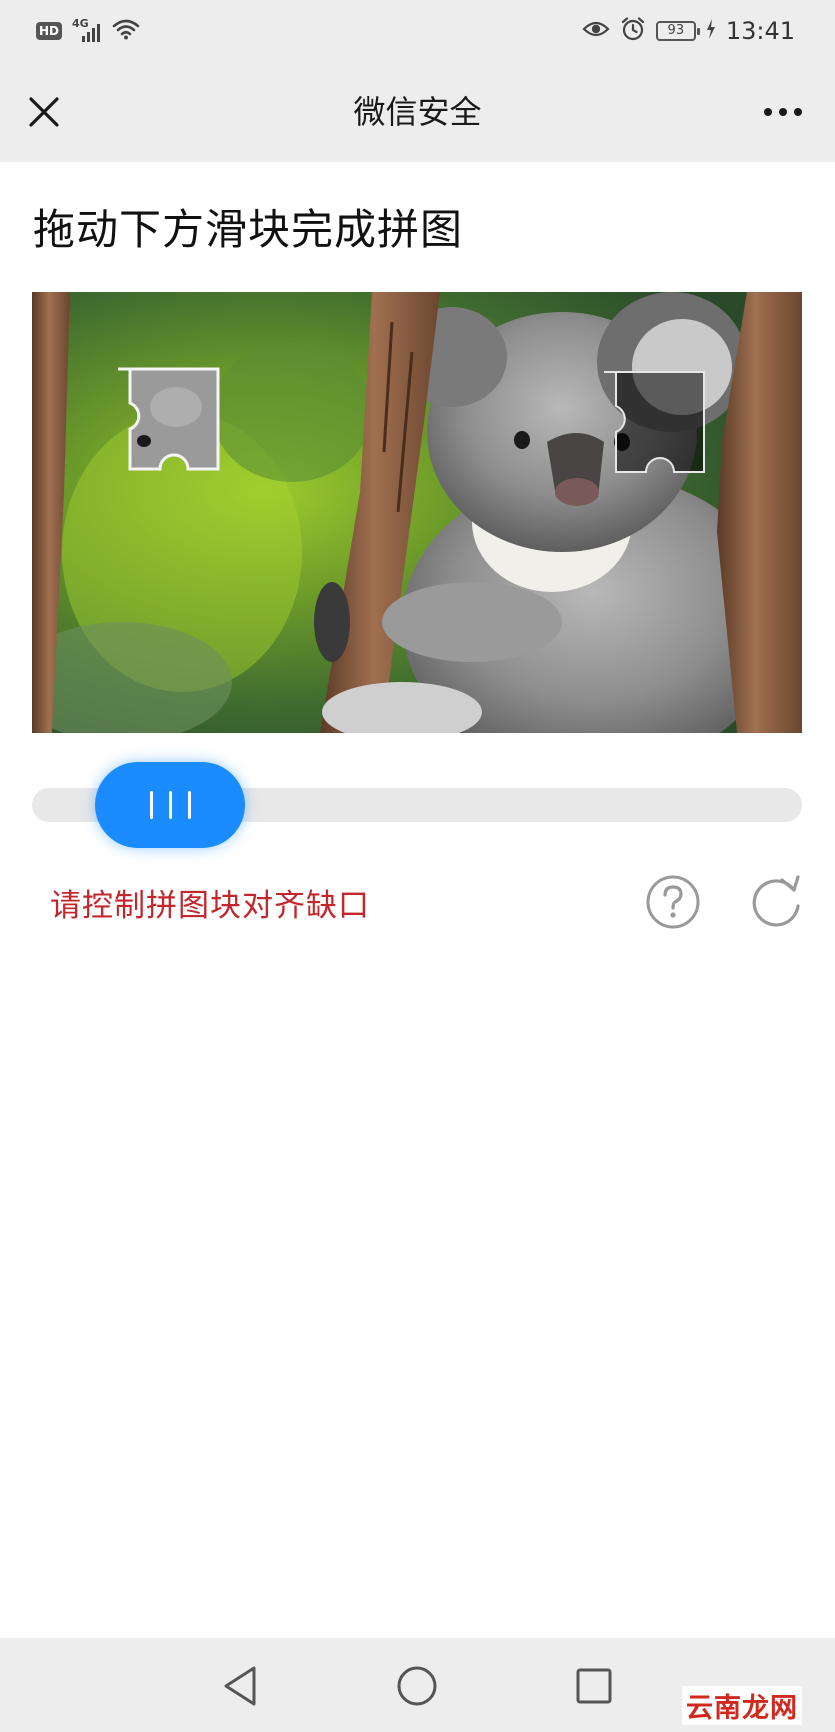  I want to click on puzzle-piece, so click(169, 419).